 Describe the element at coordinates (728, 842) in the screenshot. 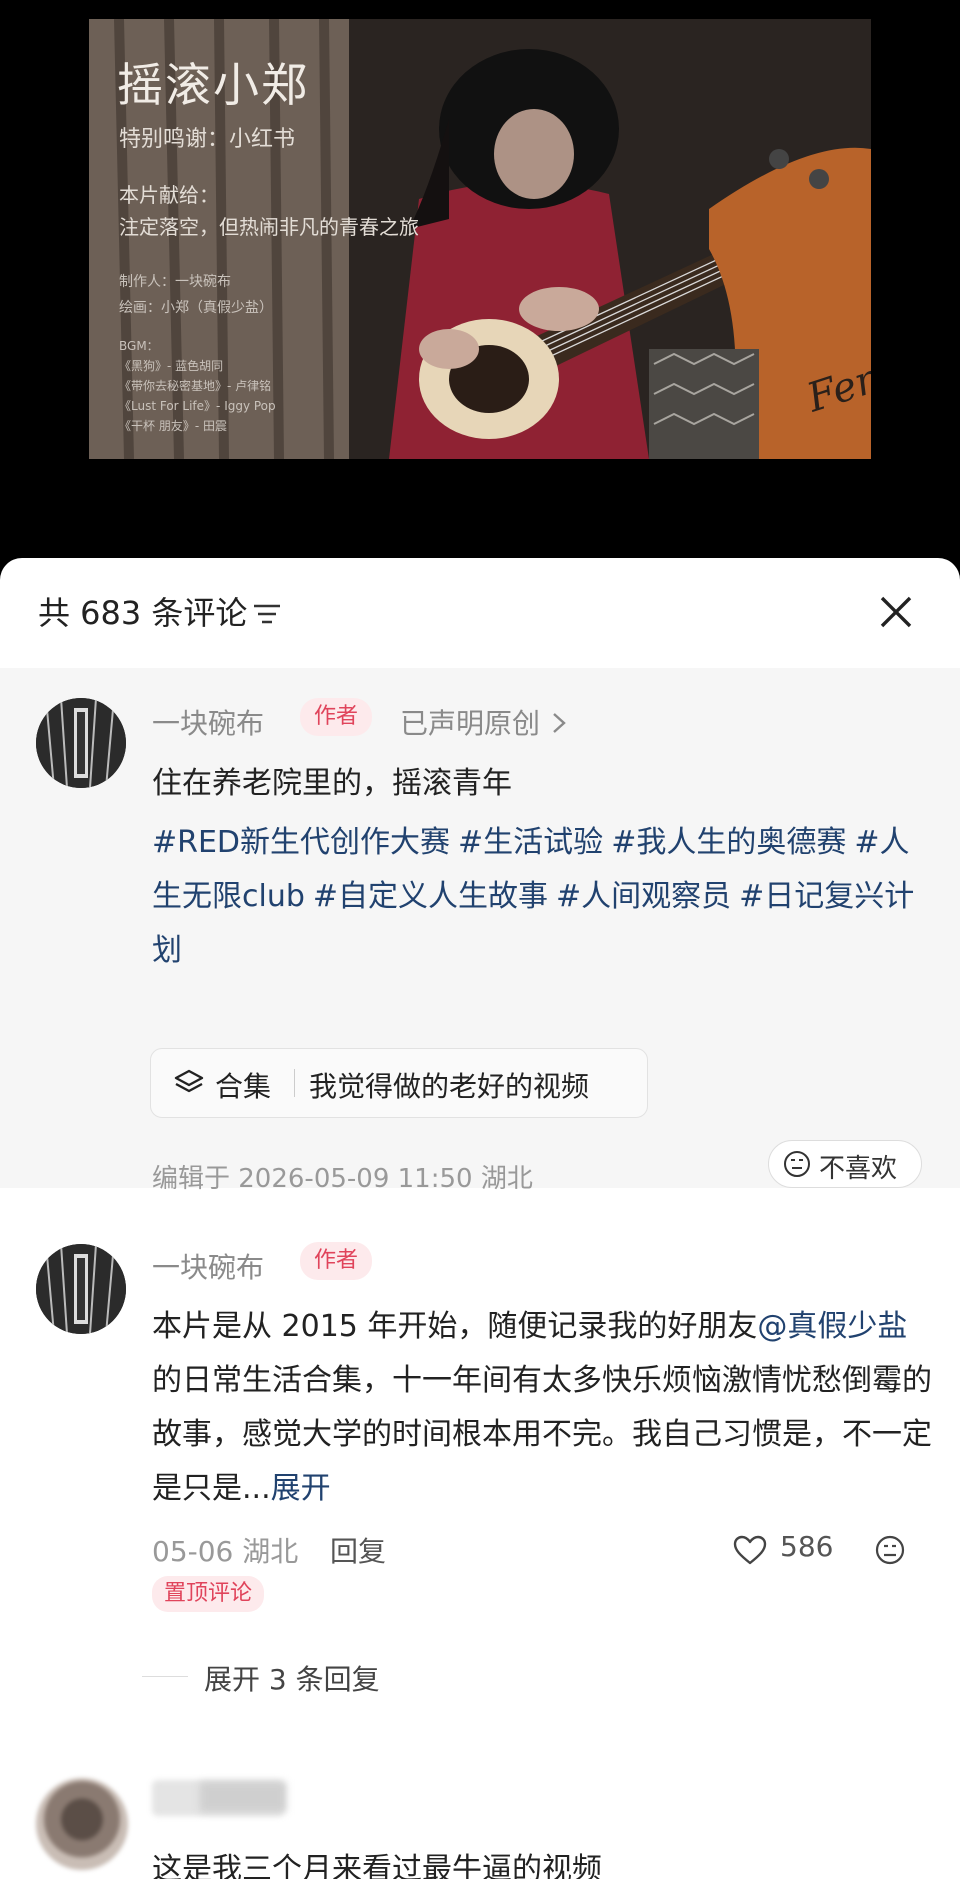

I see `hashtag: #我人生的奥德赛` at that location.